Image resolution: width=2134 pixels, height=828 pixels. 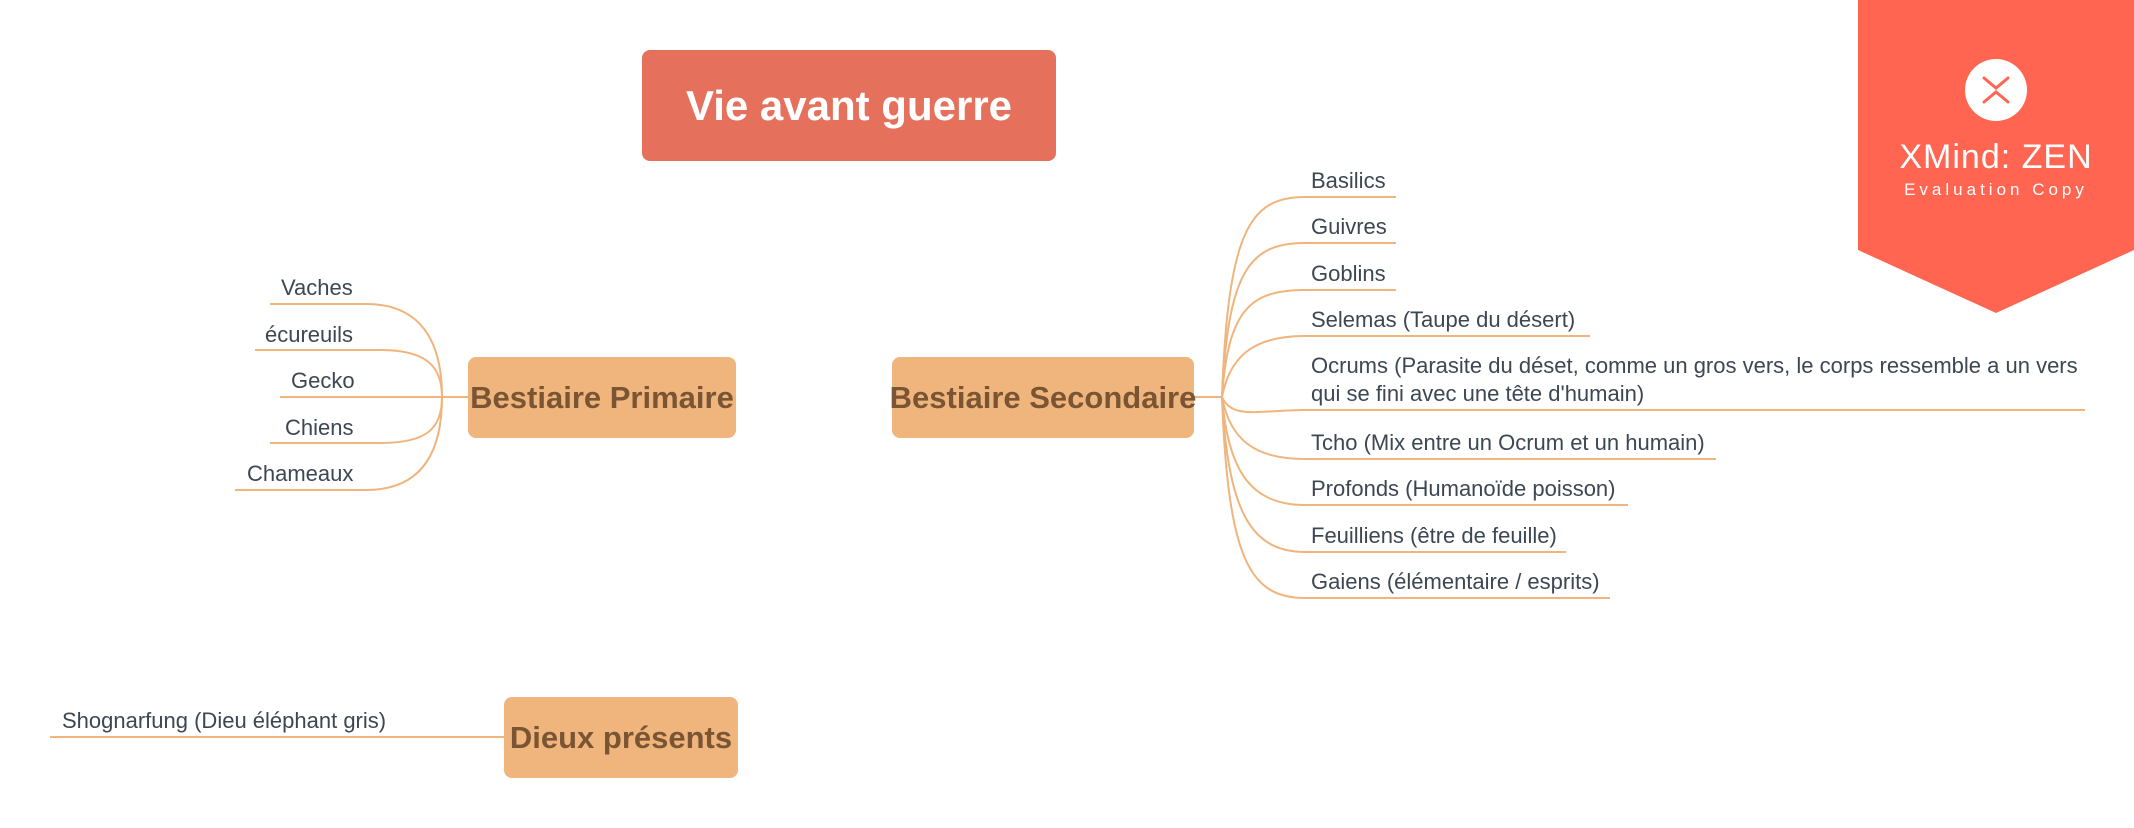 I want to click on subtopic-gecko: Gecko, so click(x=323, y=381).